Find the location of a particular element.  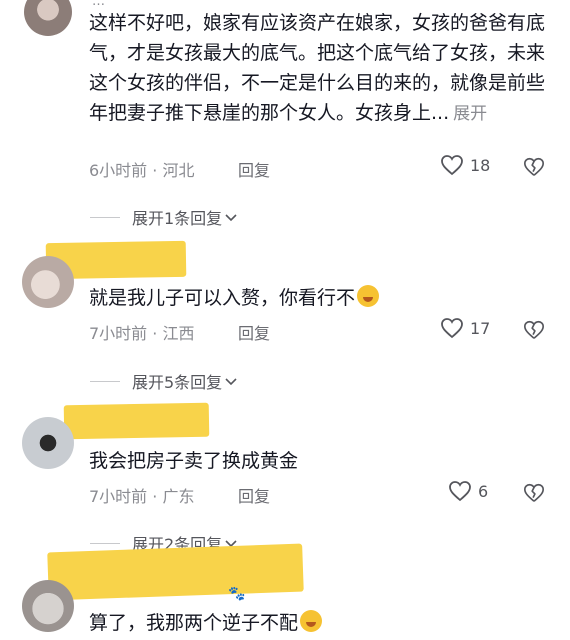

comment-text: 就是我儿子可以入赘，你看行不 is located at coordinates (234, 298).